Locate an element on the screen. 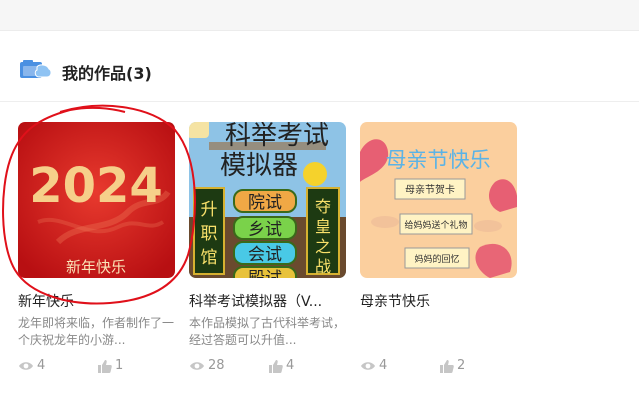 The image size is (639, 408). work-thumbnail: 科举考试 模拟器 升 职 馆 夺 皇 之 战 院试 乡试 会试 殿试 is located at coordinates (267, 200).